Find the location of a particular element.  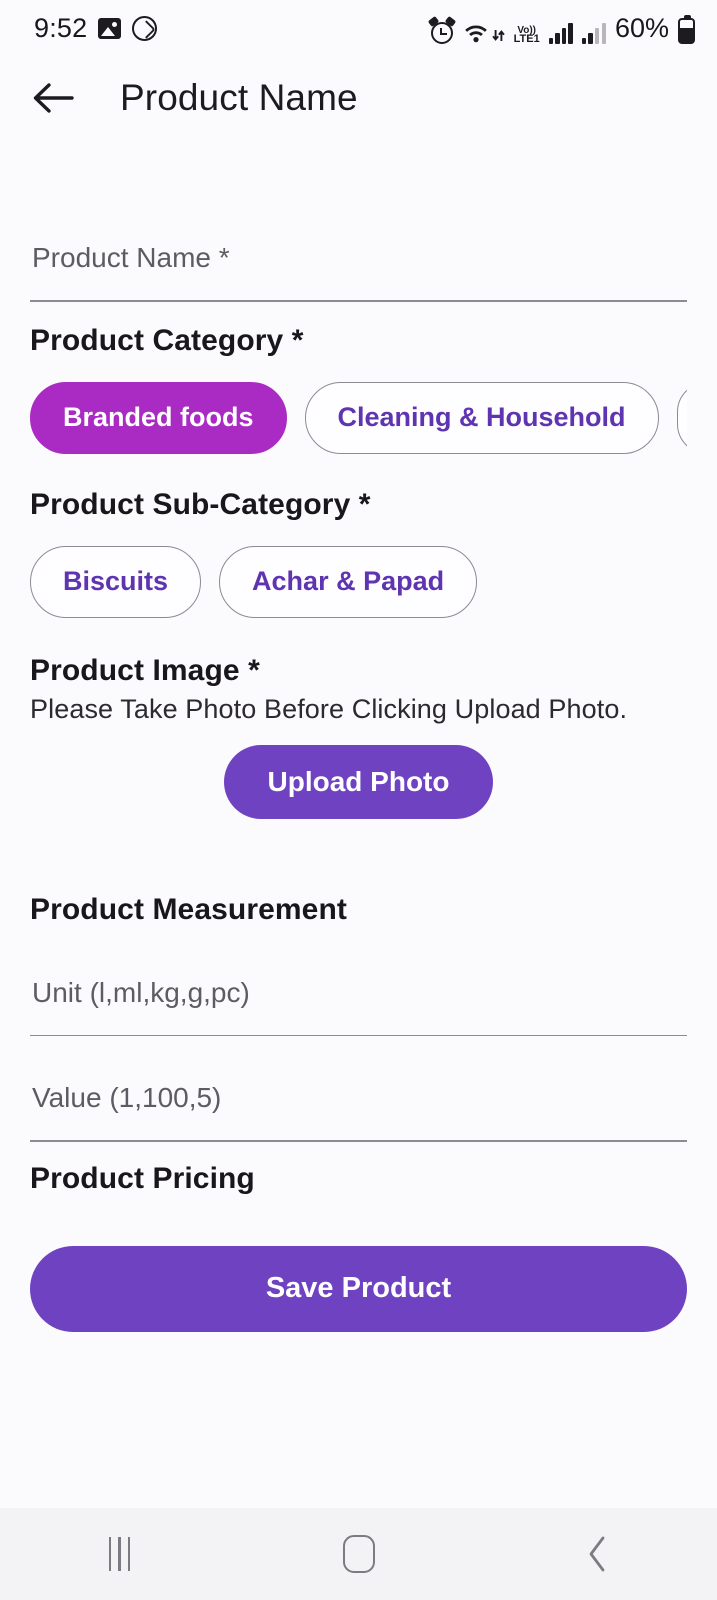

product-sub-category-chip-row: Biscuits Achar & Papad is located at coordinates (358, 581).